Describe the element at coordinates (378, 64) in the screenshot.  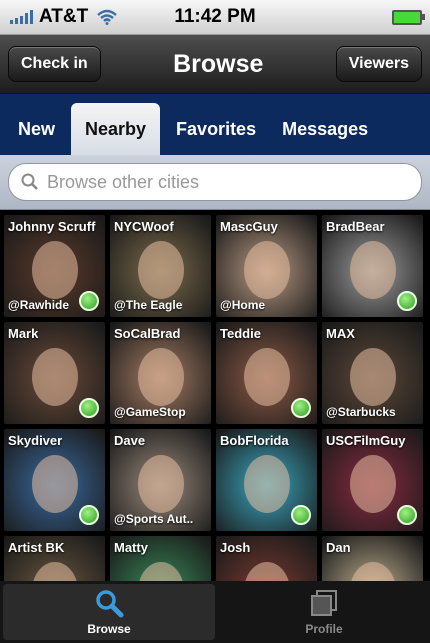
I see `viewers-button: Viewers` at that location.